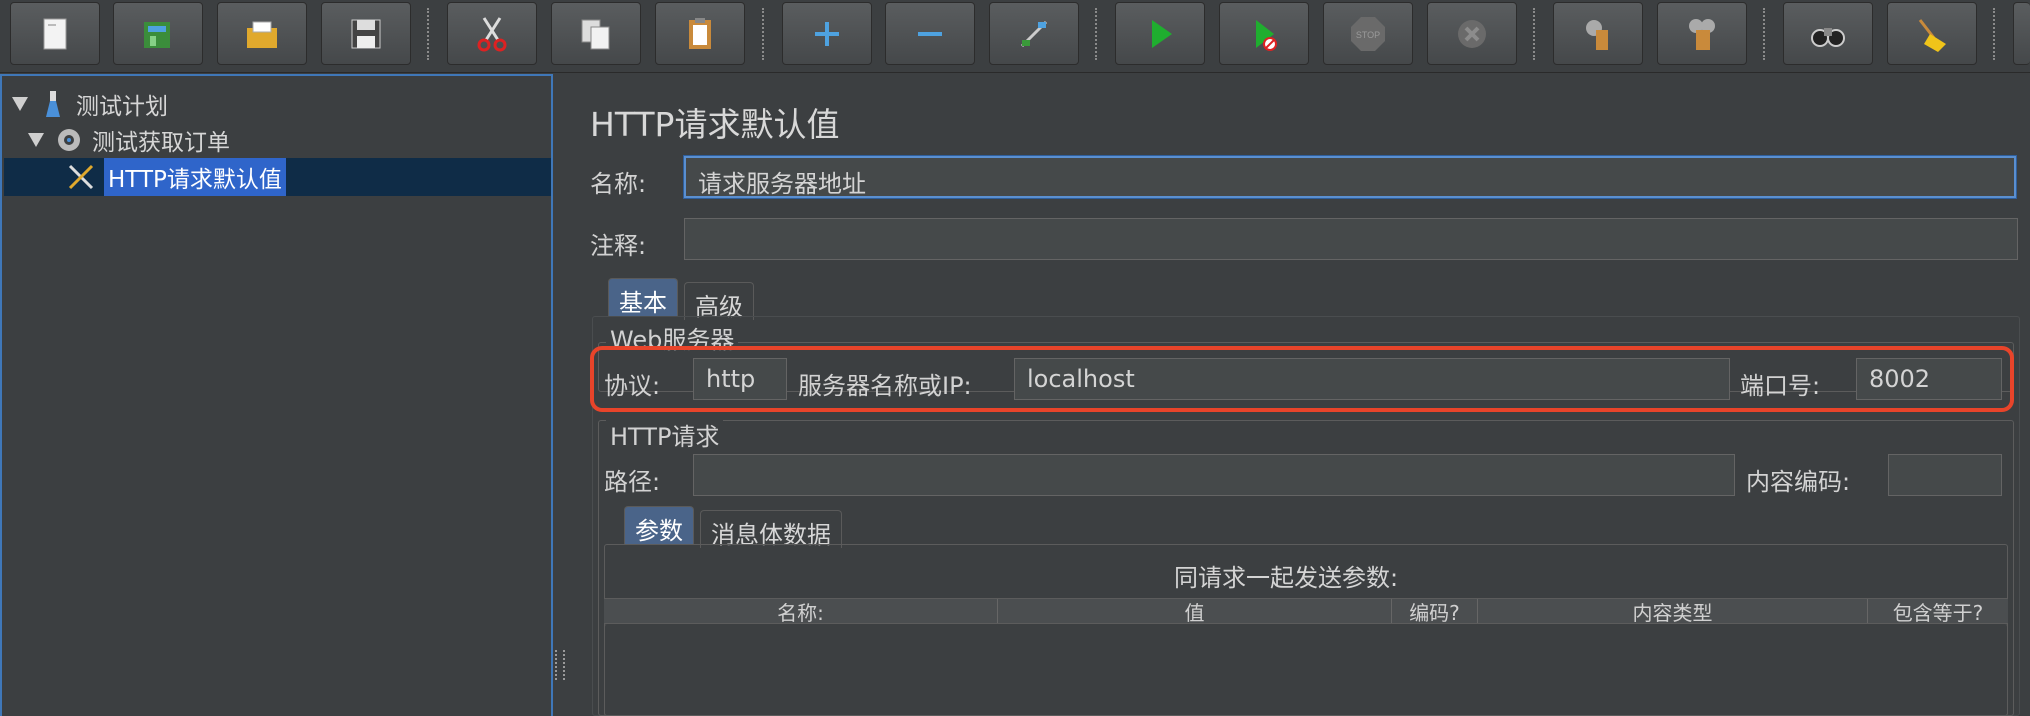 The height and width of the screenshot is (716, 2030). What do you see at coordinates (665, 434) in the screenshot?
I see `http-request-group-title: HTTP请求` at bounding box center [665, 434].